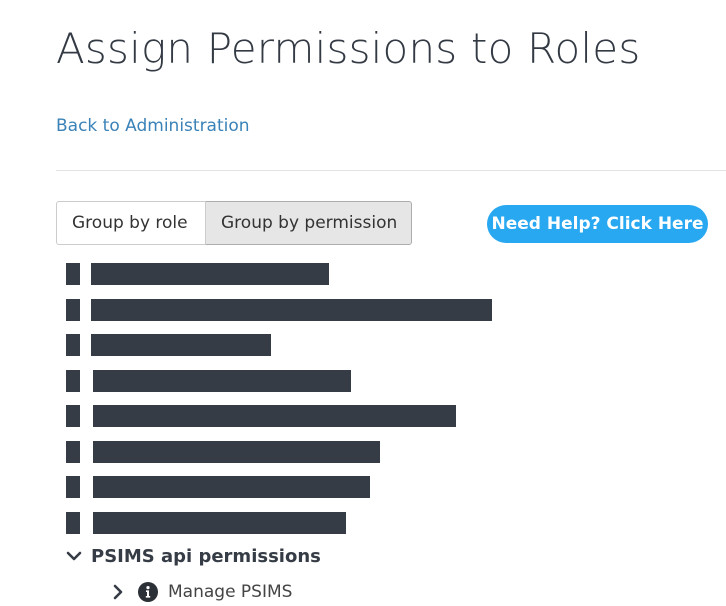 Image resolution: width=726 pixels, height=606 pixels. What do you see at coordinates (309, 223) in the screenshot?
I see `group-by-permission-button: Group by permission` at bounding box center [309, 223].